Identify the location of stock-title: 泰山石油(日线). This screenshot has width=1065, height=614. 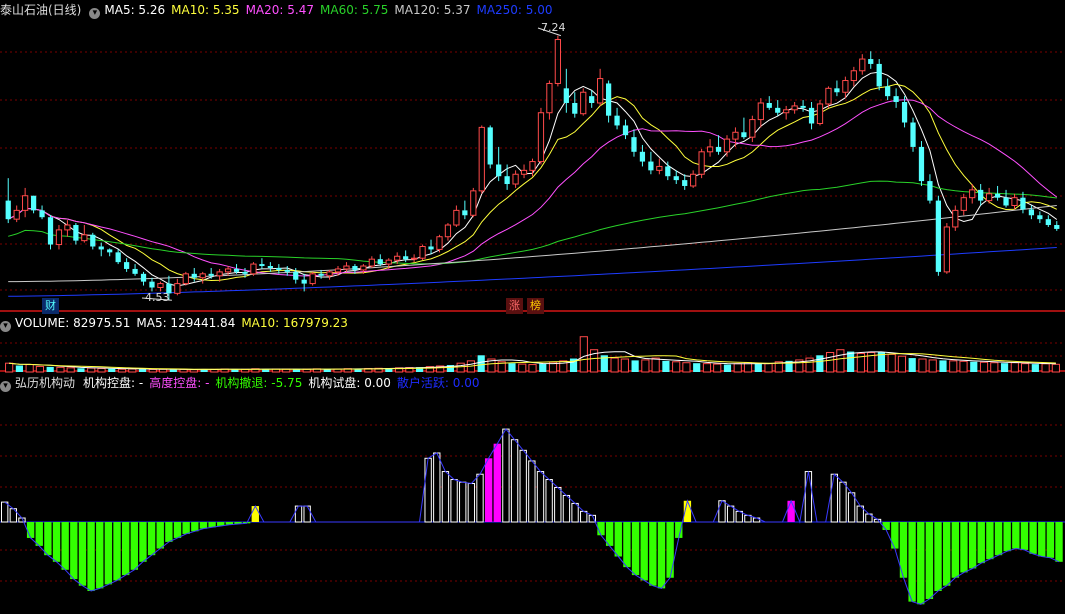
(40, 10).